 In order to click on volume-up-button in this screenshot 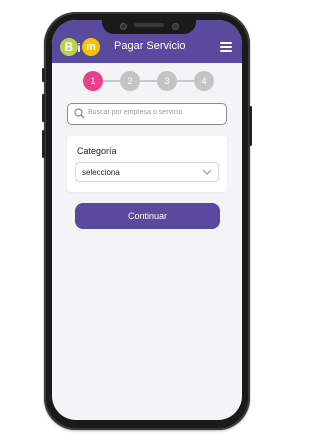, I will do `click(43, 108)`.